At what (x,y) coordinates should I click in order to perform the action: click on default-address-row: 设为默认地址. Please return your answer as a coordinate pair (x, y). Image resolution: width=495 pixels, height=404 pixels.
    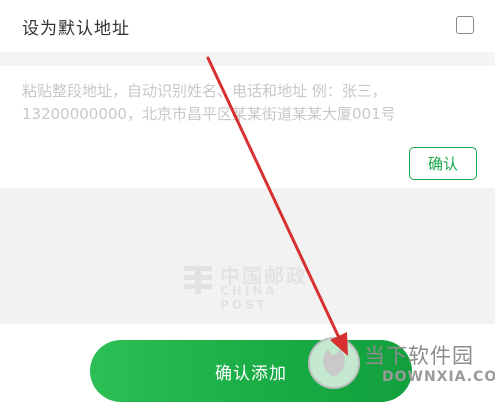
    Looking at the image, I should click on (247, 26).